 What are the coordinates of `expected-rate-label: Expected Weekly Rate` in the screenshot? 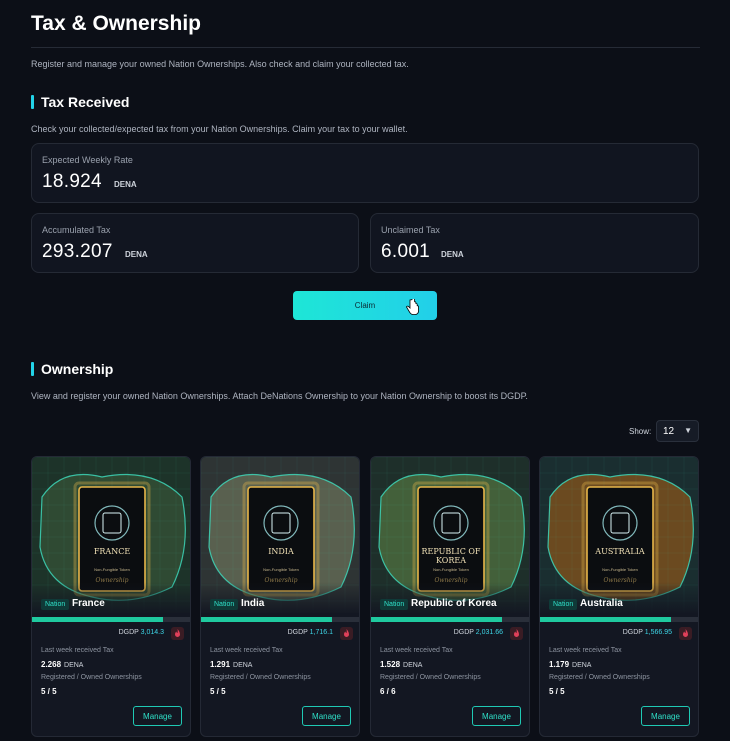 It's located at (87, 160).